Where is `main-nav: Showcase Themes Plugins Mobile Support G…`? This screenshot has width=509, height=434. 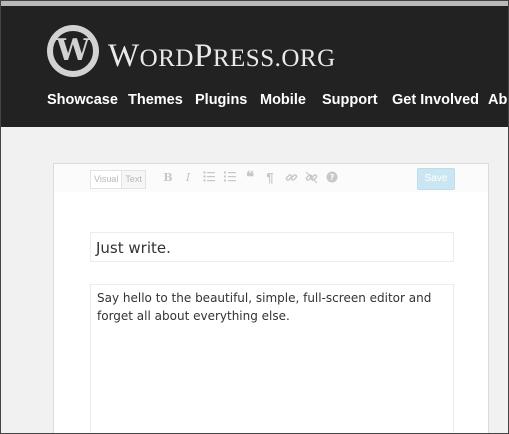 main-nav: Showcase Themes Plugins Mobile Support G… is located at coordinates (254, 100).